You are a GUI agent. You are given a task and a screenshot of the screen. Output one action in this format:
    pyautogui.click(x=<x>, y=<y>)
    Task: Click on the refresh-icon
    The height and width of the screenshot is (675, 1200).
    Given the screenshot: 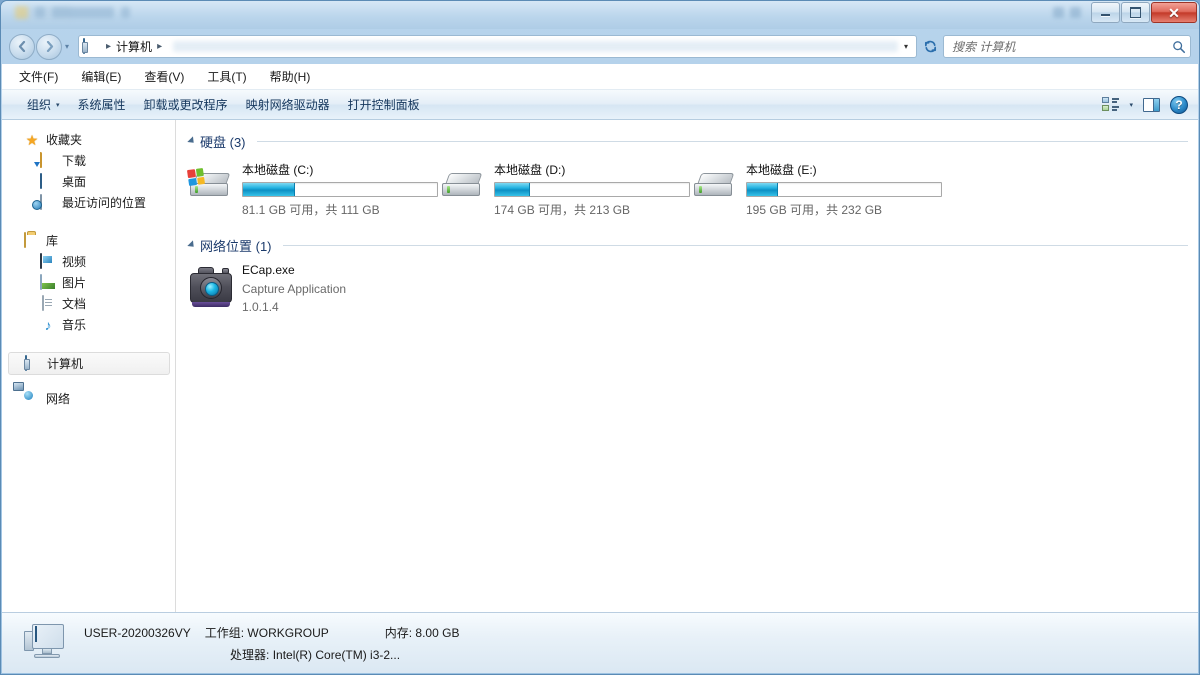 What is the action you would take?
    pyautogui.click(x=930, y=46)
    